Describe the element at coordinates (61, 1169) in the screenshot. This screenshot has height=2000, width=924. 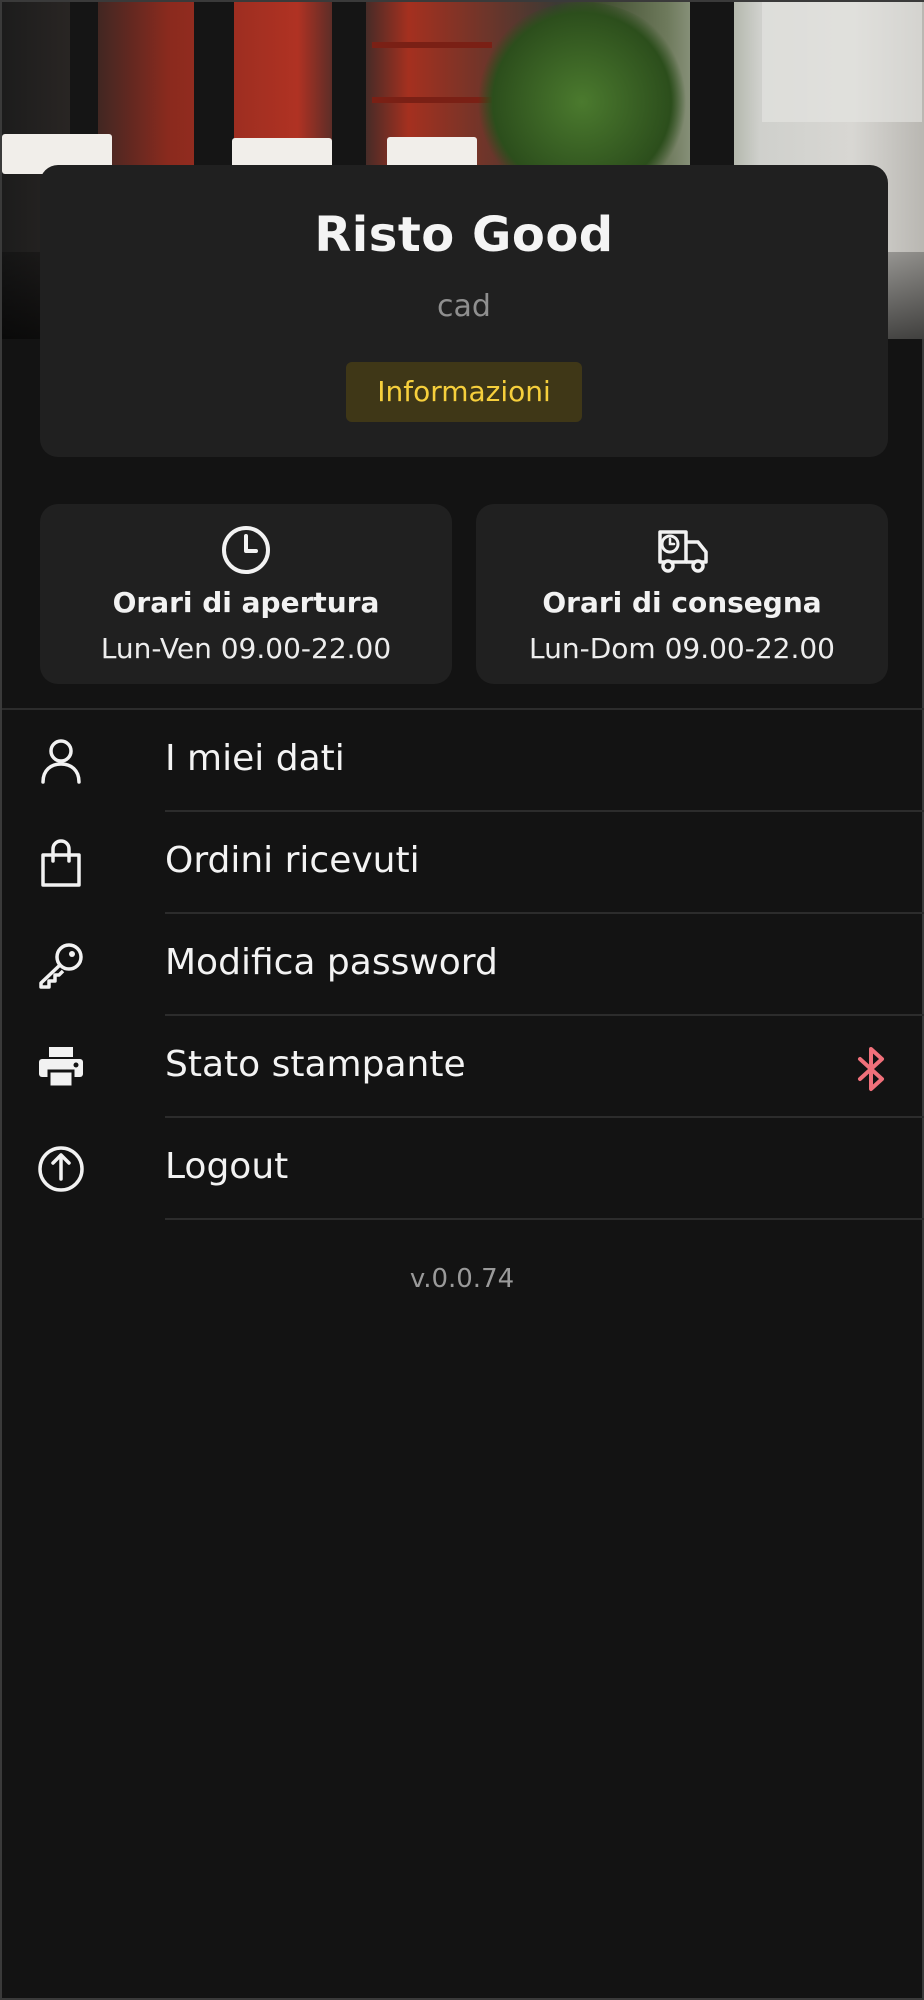
I see `power-icon` at that location.